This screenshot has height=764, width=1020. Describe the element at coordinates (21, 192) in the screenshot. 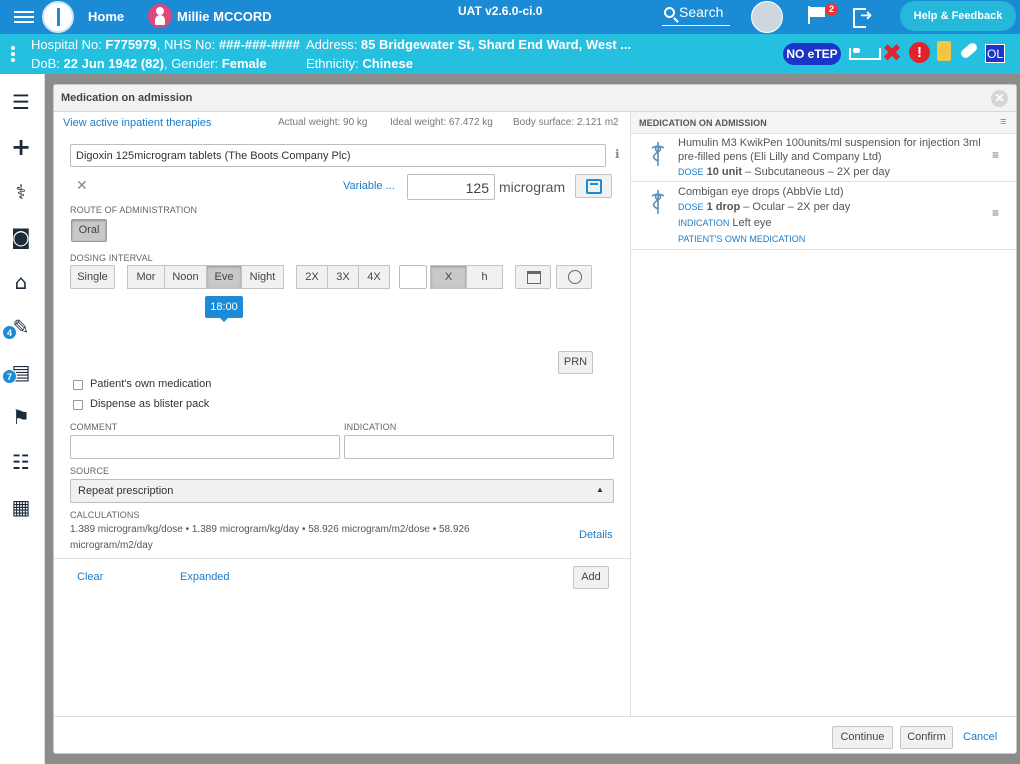

I see `stethoscope-icon: ⚕` at that location.